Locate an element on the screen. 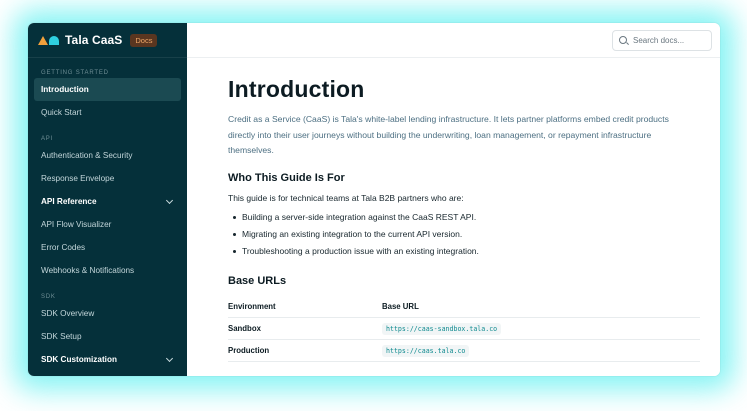 Image resolution: width=747 pixels, height=411 pixels. column-header-base-url: Base URL is located at coordinates (400, 306).